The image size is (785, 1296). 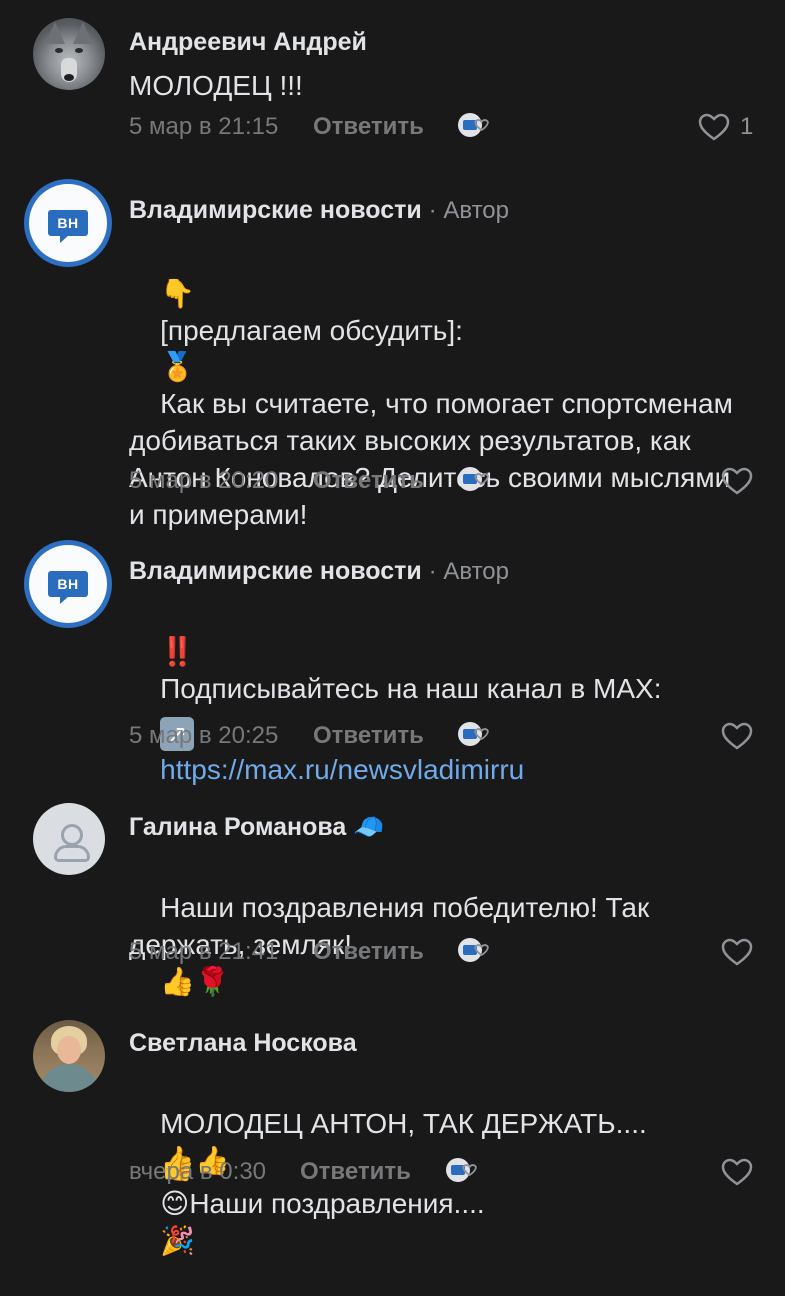 I want to click on comment-date: 5 мар в 20:25, so click(x=204, y=735).